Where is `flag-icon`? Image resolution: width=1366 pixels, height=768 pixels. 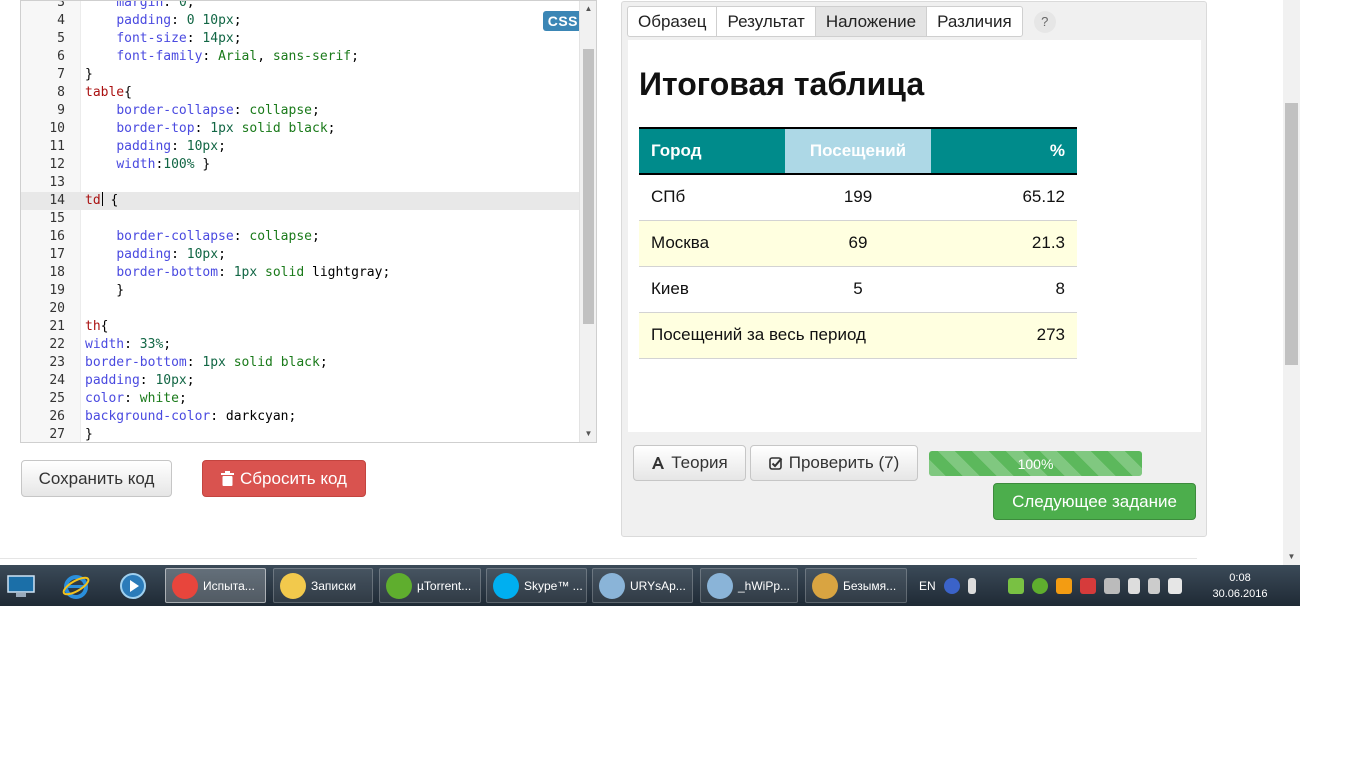 flag-icon is located at coordinates (1111, 585).